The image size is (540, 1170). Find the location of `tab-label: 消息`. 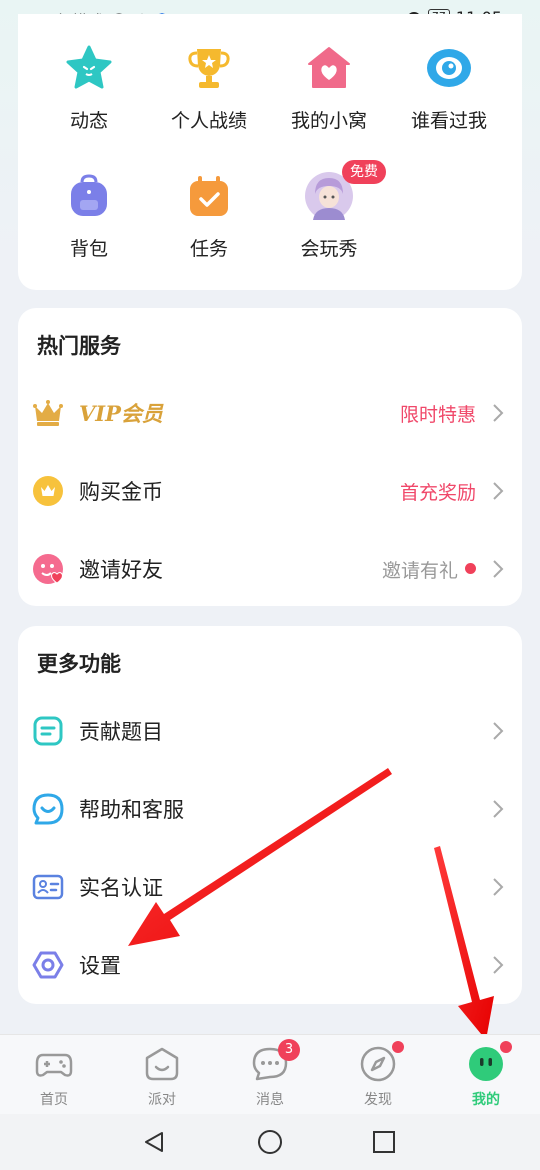

tab-label: 消息 is located at coordinates (270, 1100).